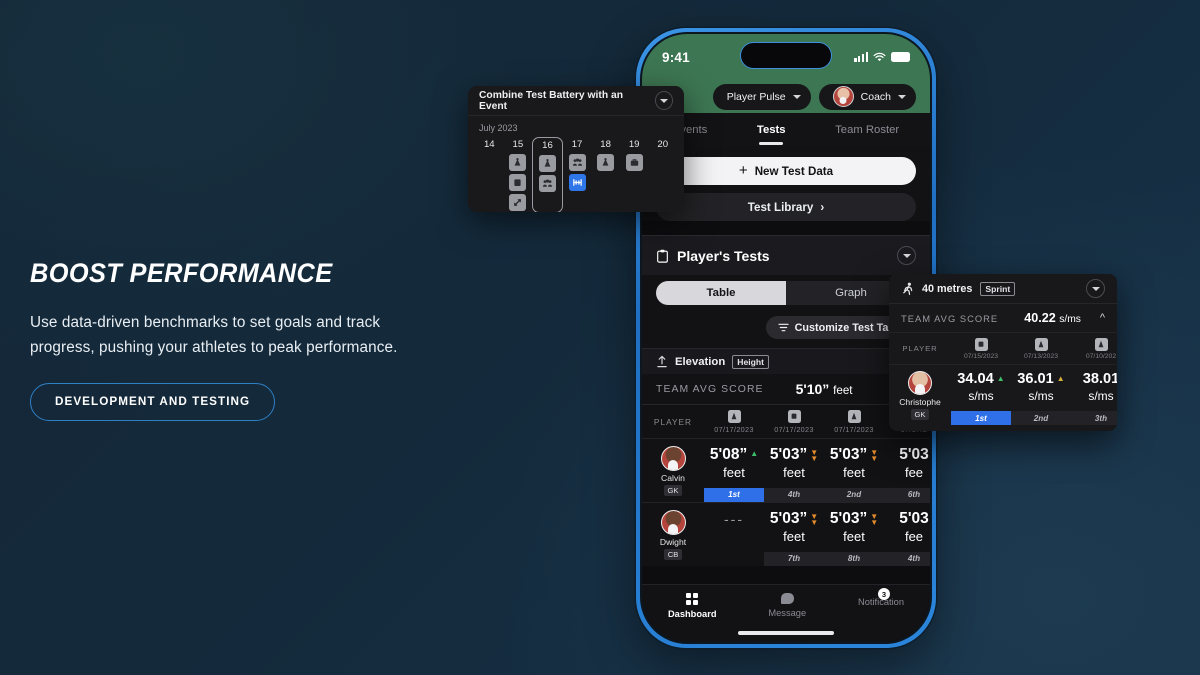 This screenshot has width=1200, height=675. I want to click on table-header-player: PLAYER, so click(673, 421).